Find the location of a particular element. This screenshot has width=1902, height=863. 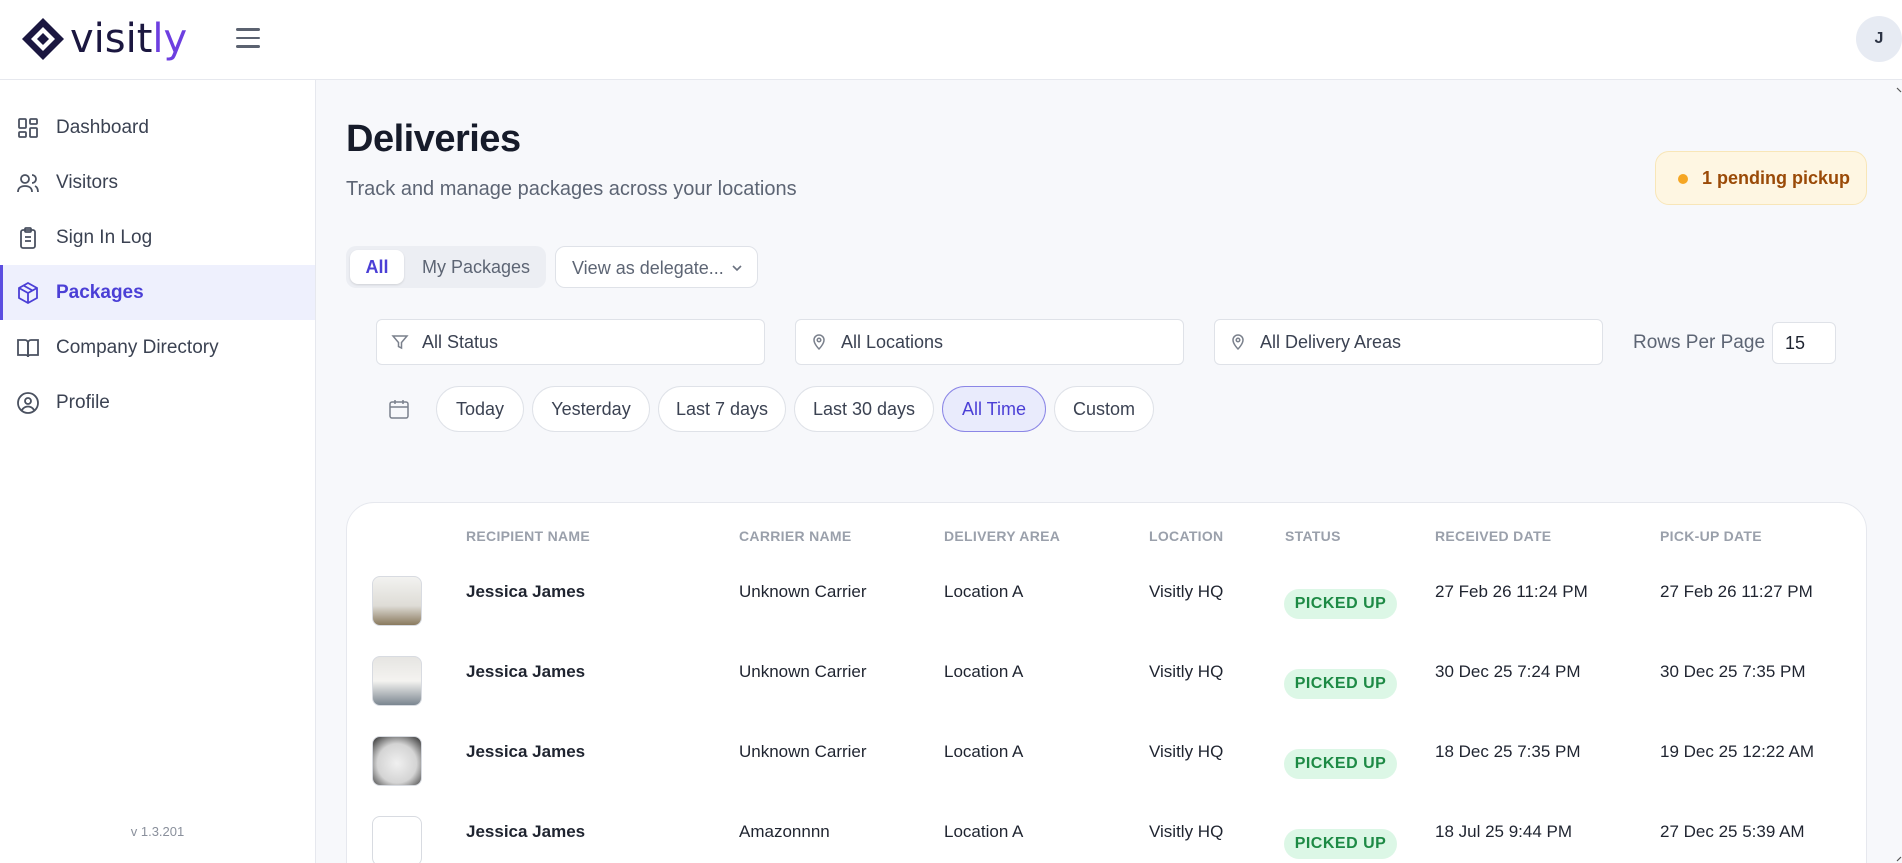

location-filter-value: All Locations is located at coordinates (892, 342).